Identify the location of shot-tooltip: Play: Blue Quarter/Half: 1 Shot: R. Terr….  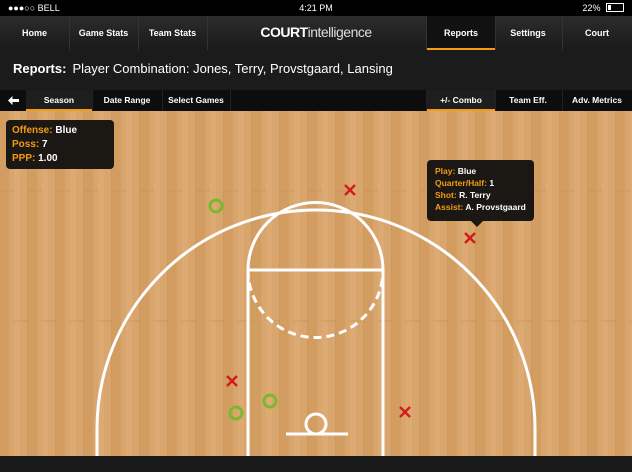
(480, 193).